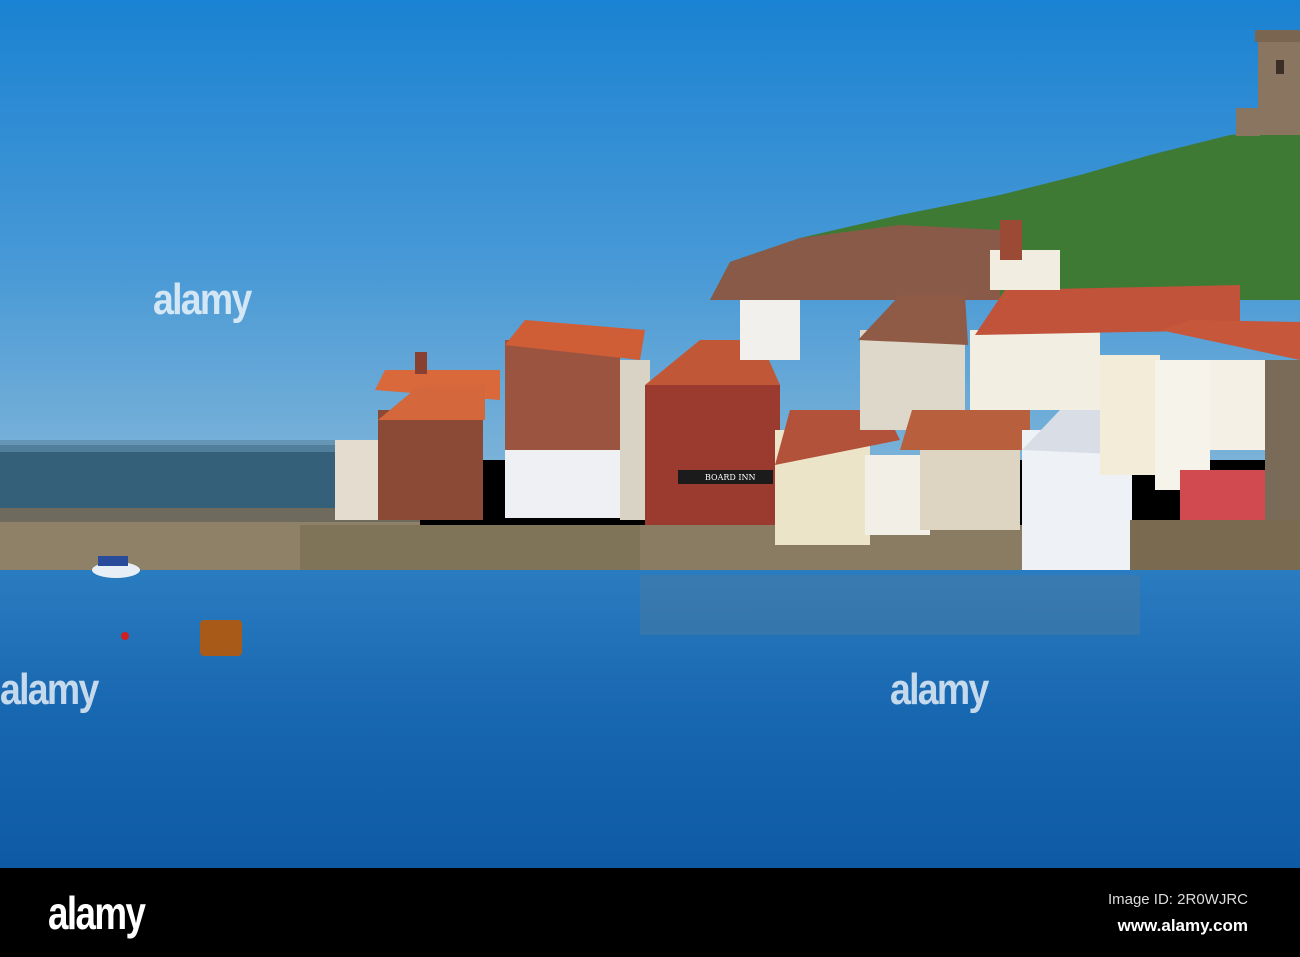  Describe the element at coordinates (97, 913) in the screenshot. I see `alamy-logo: alamy` at that location.